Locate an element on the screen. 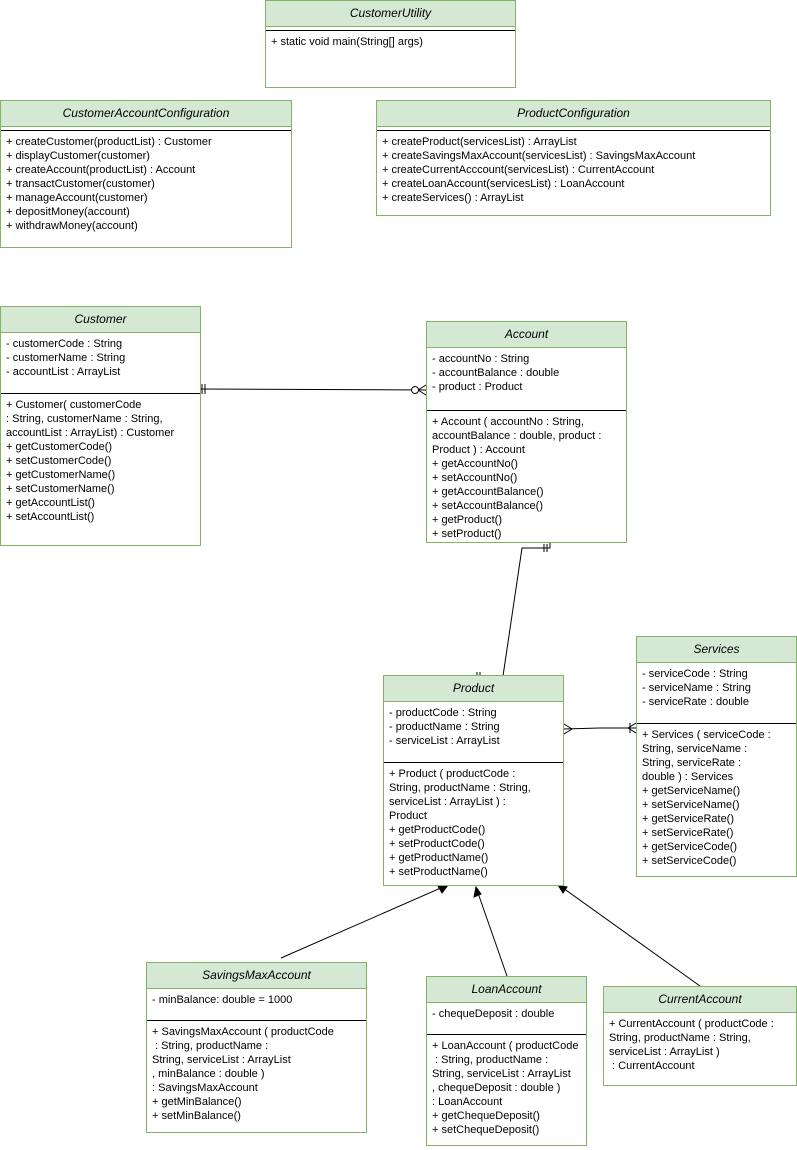  attribute-line: - serviceRate : double is located at coordinates (695, 702).